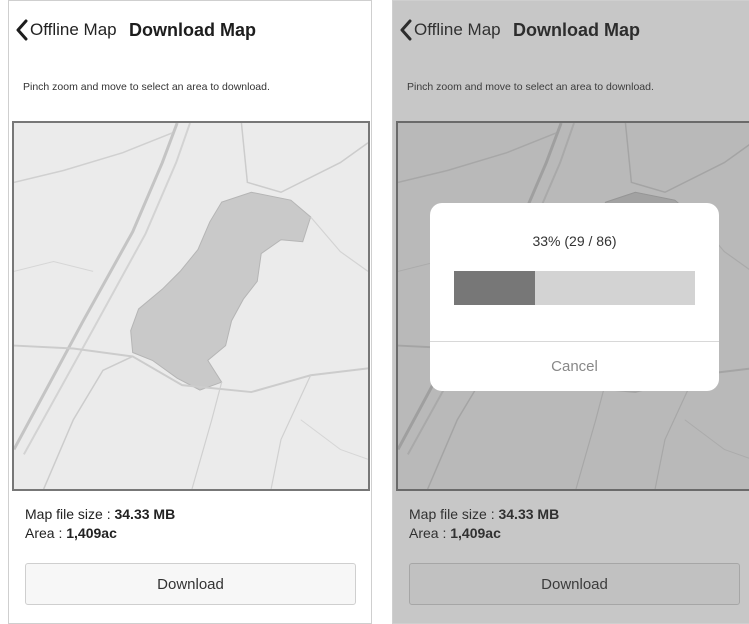  What do you see at coordinates (46, 533) in the screenshot?
I see `area-label: Area :` at bounding box center [46, 533].